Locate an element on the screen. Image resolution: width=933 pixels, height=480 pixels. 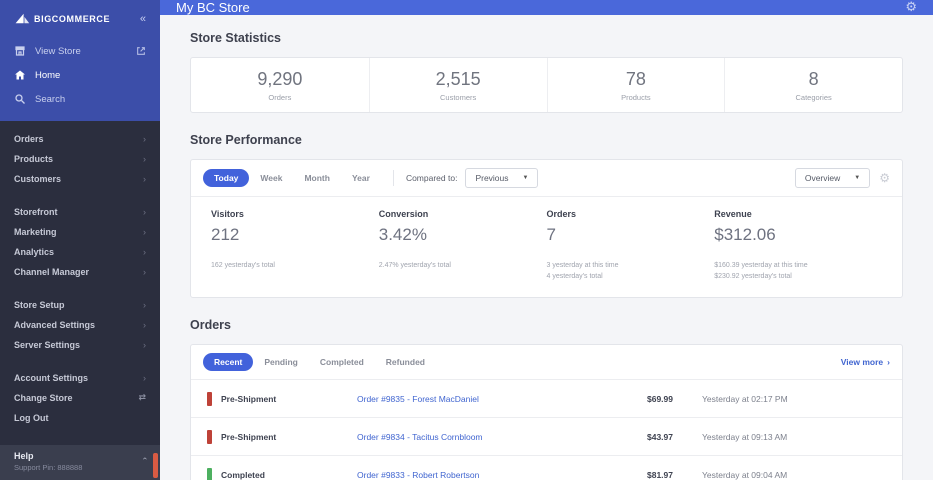
stat-label: Categories is located at coordinates (813, 97).